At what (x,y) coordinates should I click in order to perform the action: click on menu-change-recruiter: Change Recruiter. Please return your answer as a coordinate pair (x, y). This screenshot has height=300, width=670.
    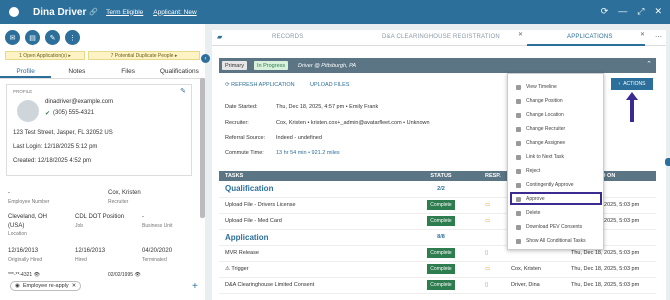
    Looking at the image, I should click on (540, 129).